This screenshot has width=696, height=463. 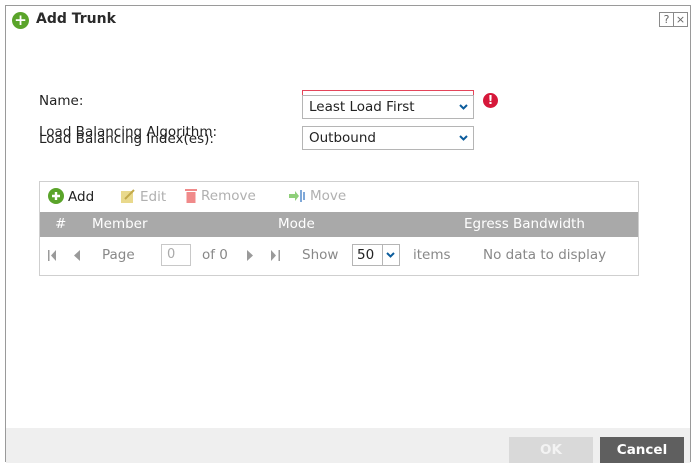 What do you see at coordinates (366, 255) in the screenshot?
I see `items-per-page-value: 50` at bounding box center [366, 255].